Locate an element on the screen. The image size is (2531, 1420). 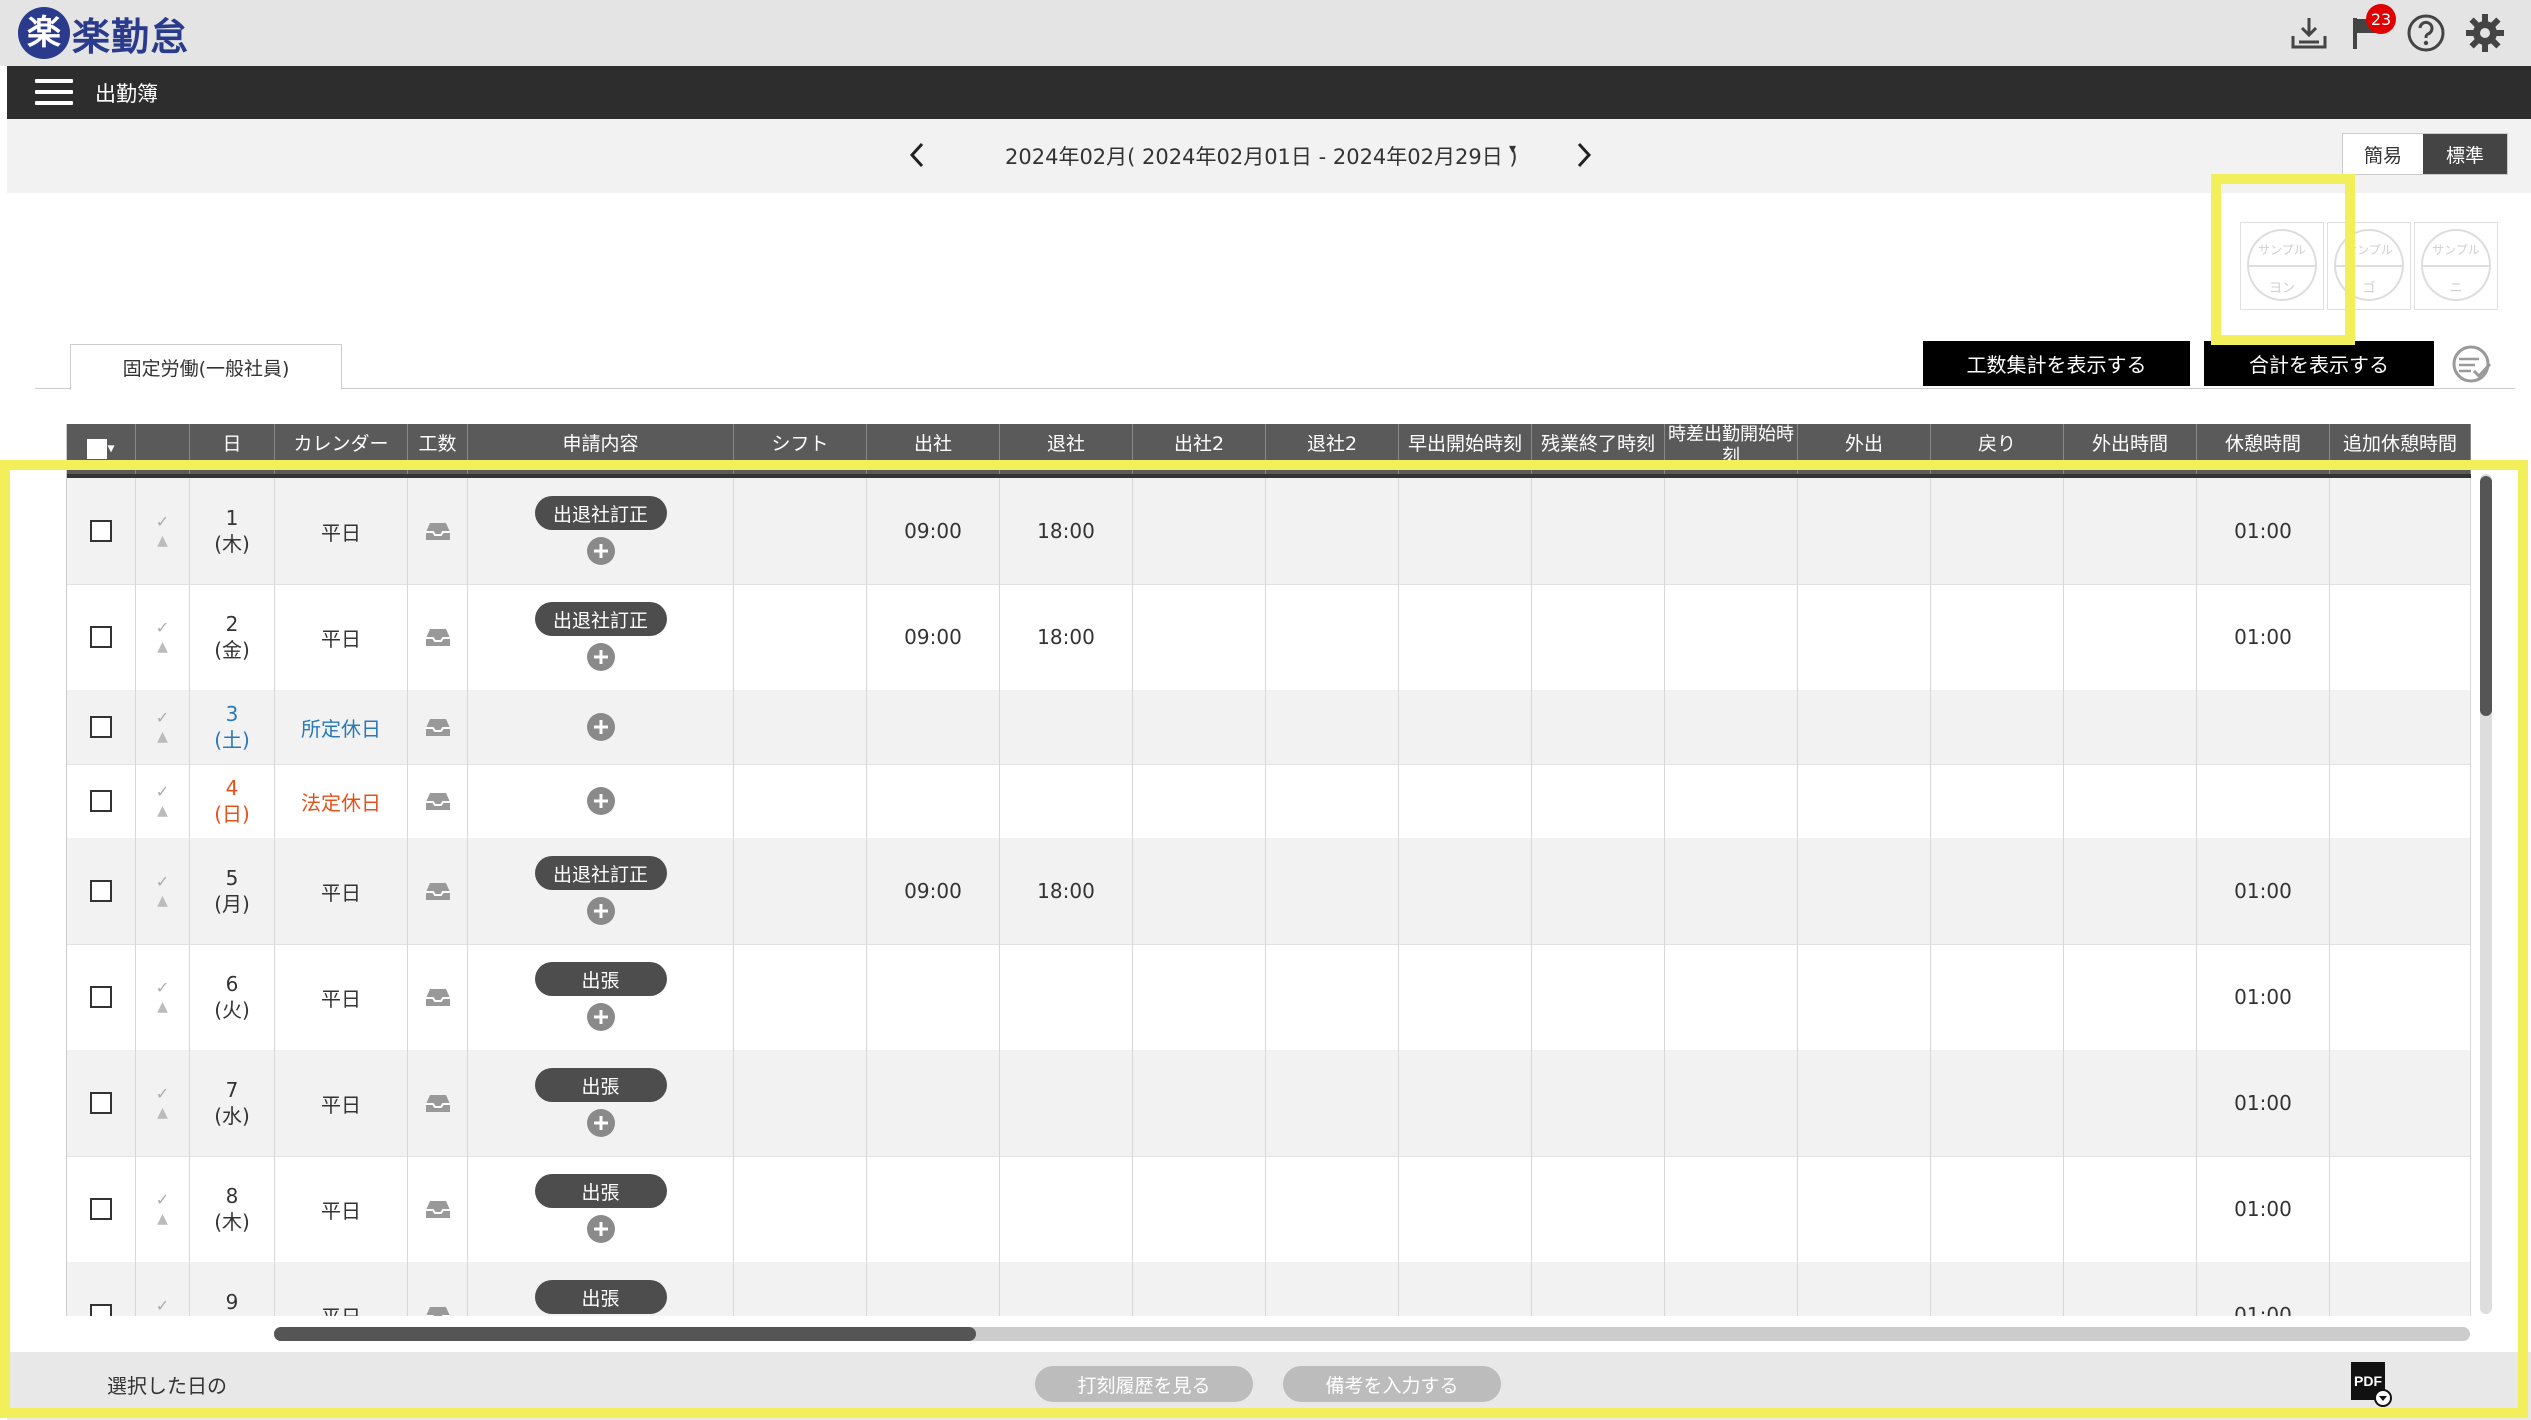
request-cell: 出退社訂正 is located at coordinates (601, 637).